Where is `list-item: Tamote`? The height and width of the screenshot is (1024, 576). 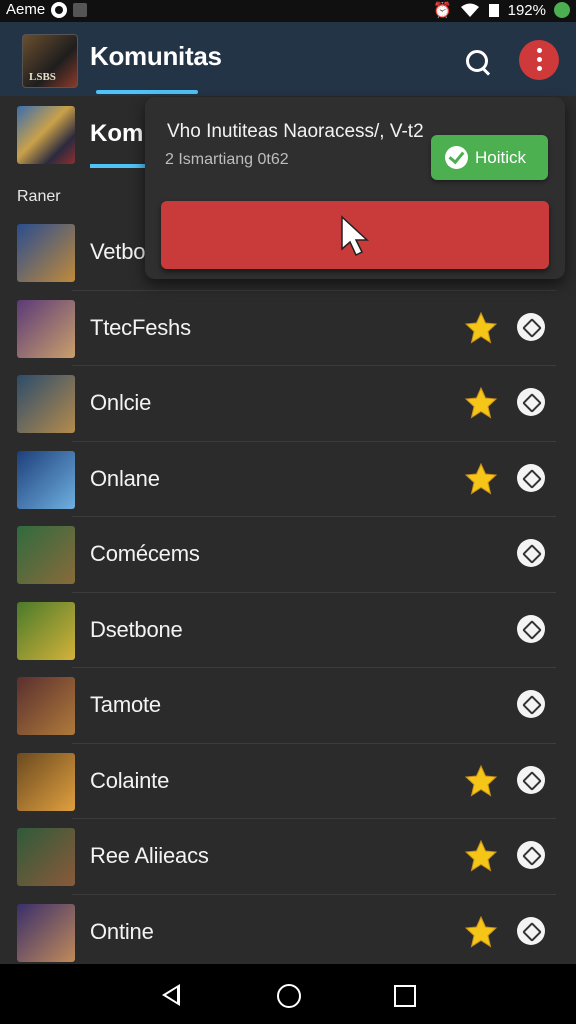 list-item: Tamote is located at coordinates (286, 705).